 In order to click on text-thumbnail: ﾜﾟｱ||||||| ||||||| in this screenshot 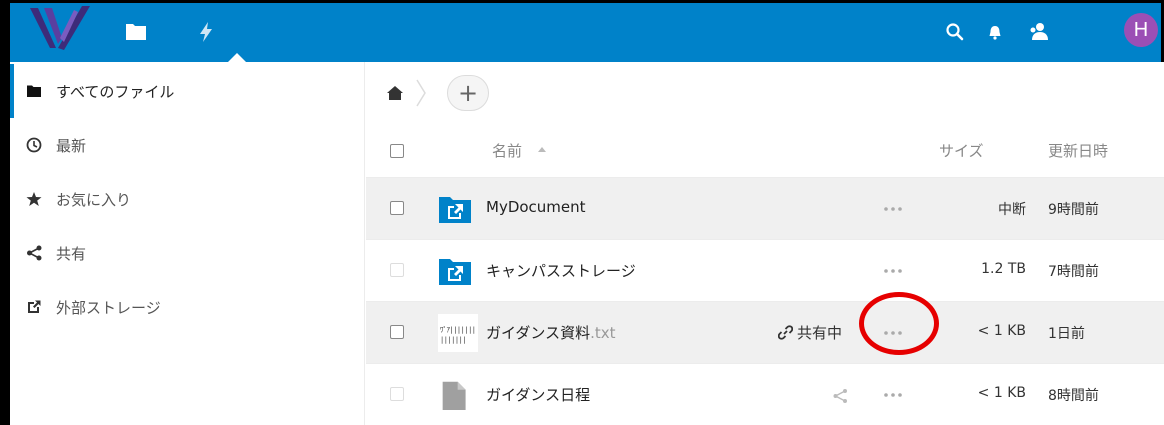, I will do `click(458, 333)`.